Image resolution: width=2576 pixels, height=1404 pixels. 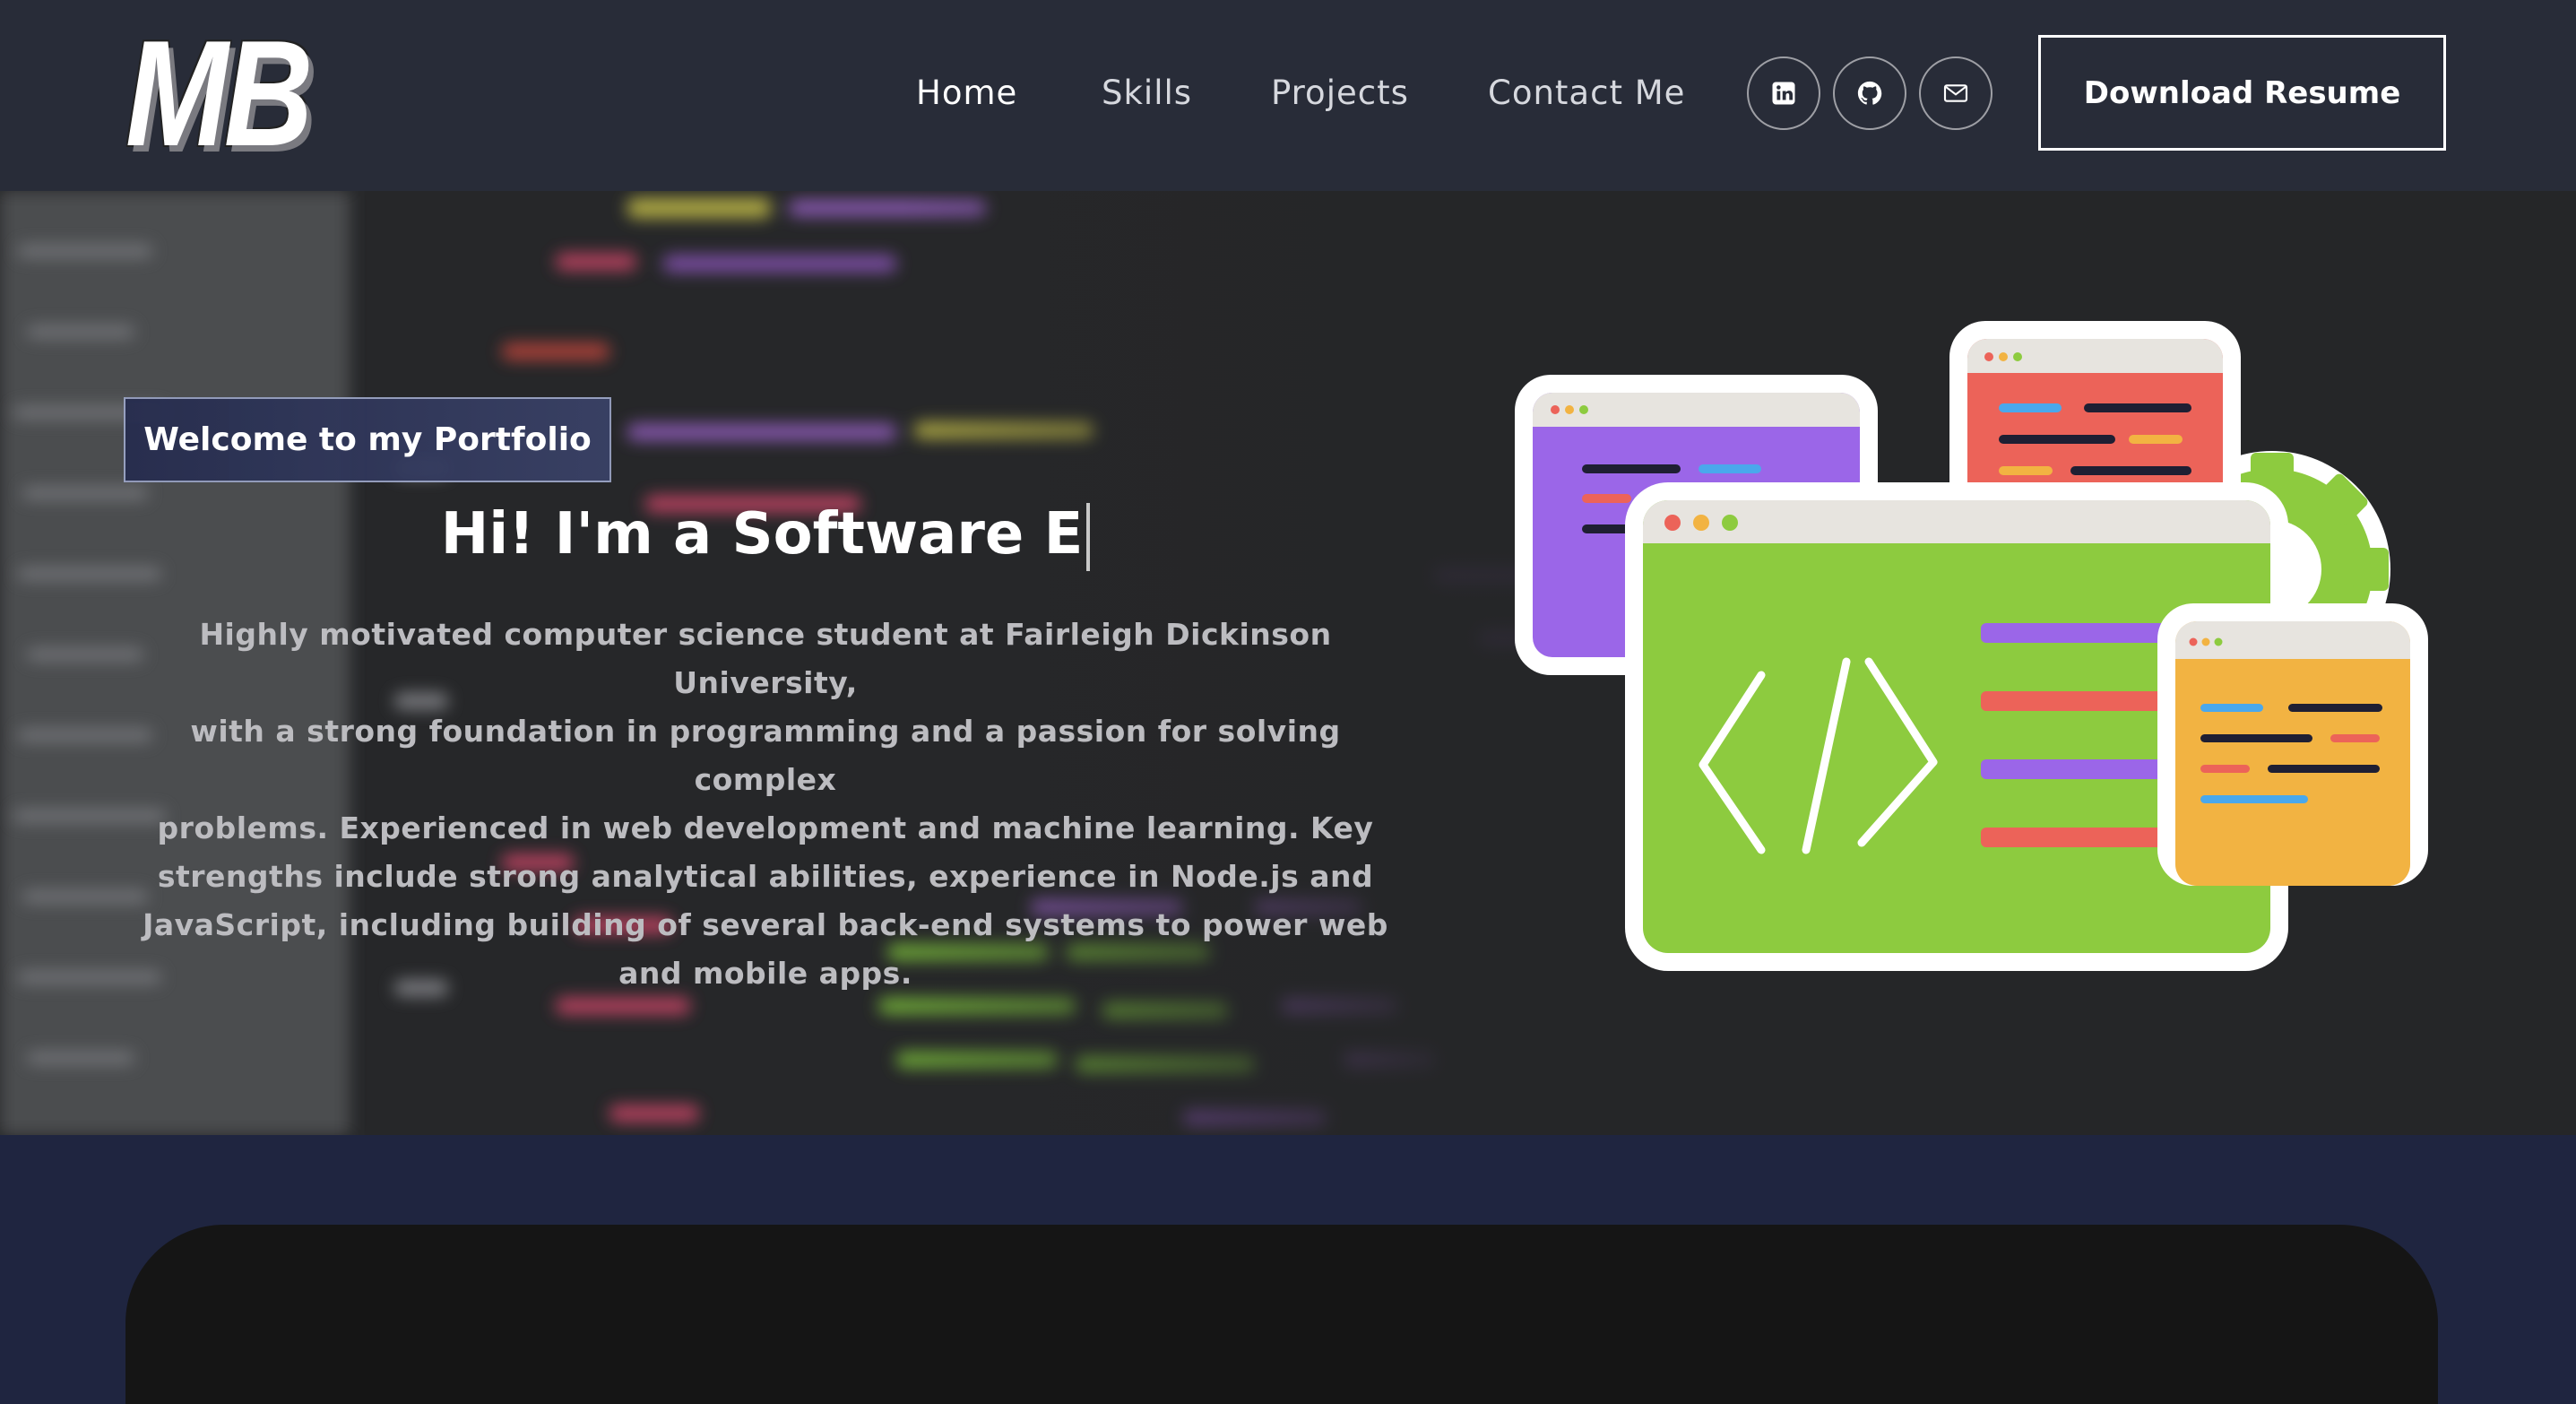 I want to click on mail-icon, so click(x=1955, y=93).